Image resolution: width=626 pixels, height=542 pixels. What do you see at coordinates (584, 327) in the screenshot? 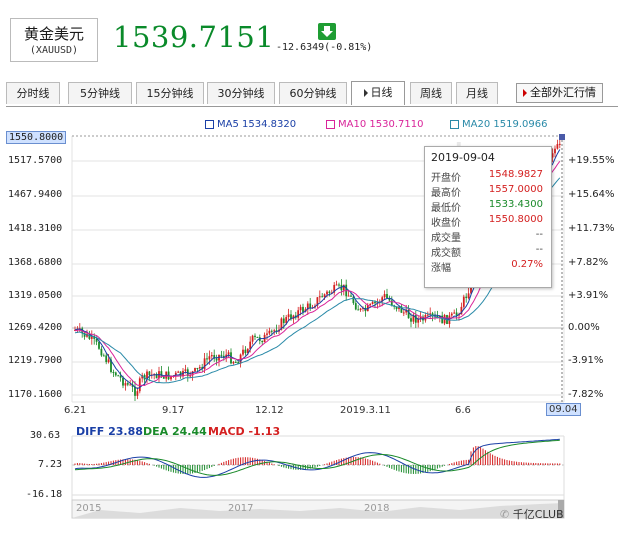
I see `pct-tick: 0.00%` at bounding box center [584, 327].